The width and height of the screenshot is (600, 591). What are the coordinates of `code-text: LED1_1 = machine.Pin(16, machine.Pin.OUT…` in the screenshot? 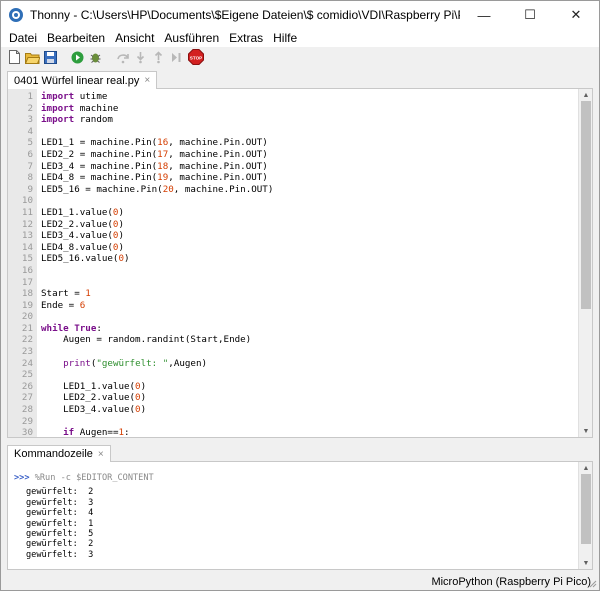 It's located at (154, 143).